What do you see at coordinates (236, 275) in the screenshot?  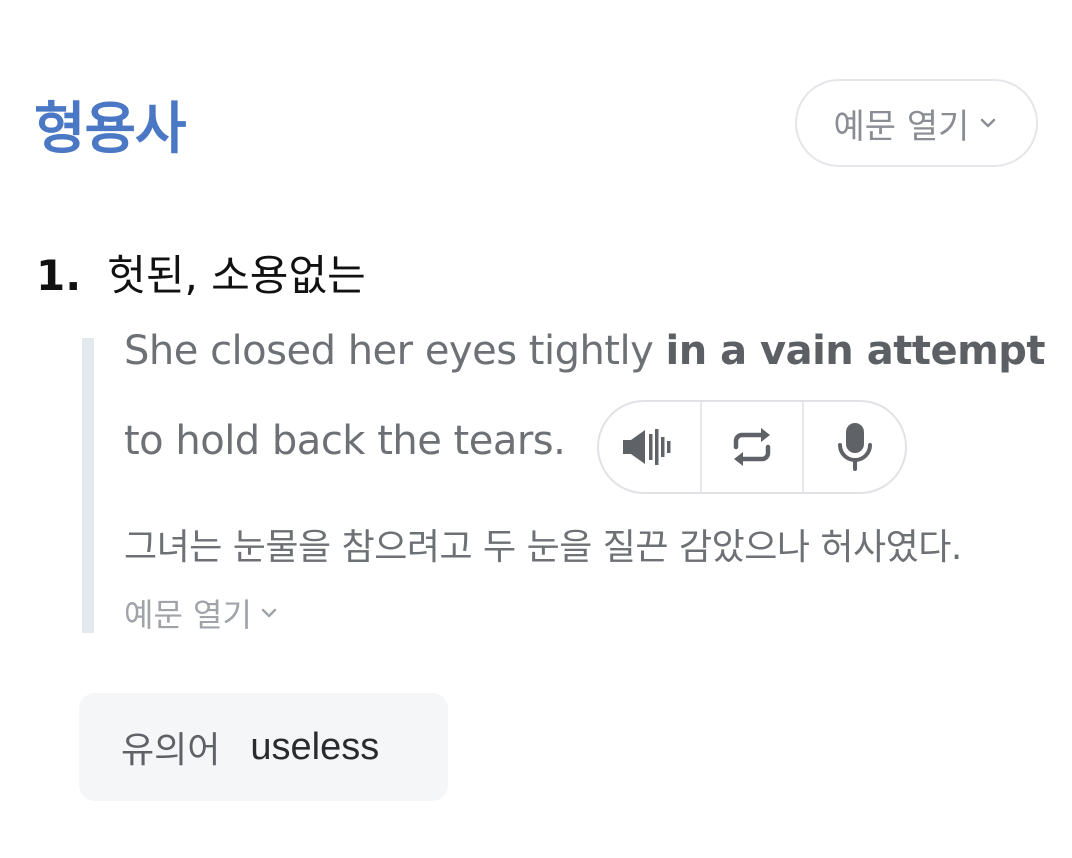 I see `sense-meaning: 헛된, 소용없는` at bounding box center [236, 275].